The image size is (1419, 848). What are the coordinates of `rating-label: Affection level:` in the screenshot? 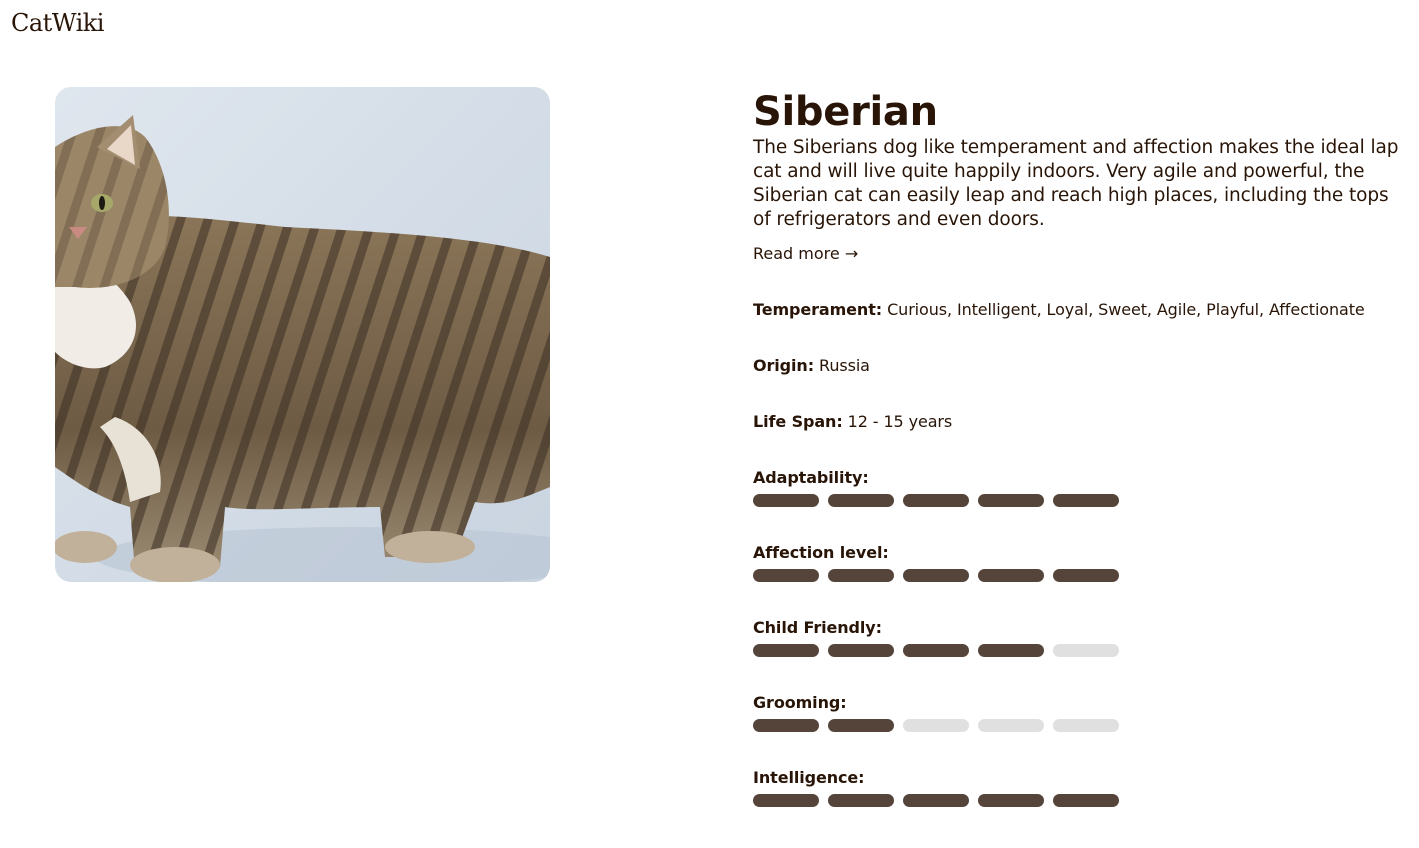 It's located at (821, 552).